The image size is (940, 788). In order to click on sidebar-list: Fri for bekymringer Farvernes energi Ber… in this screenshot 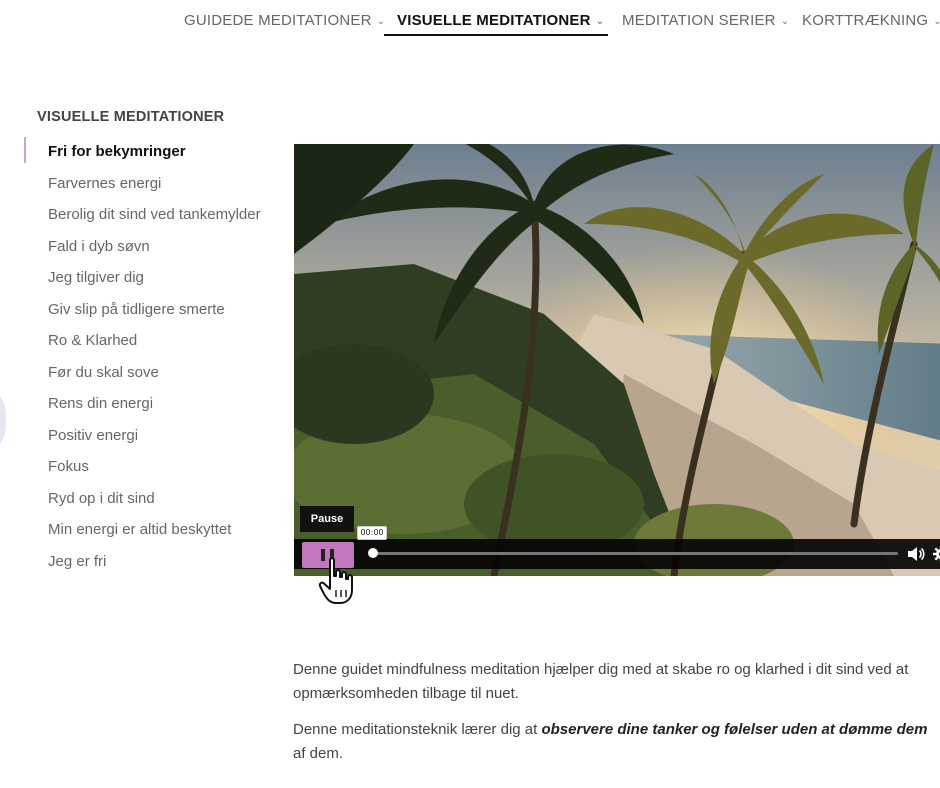, I will do `click(158, 360)`.